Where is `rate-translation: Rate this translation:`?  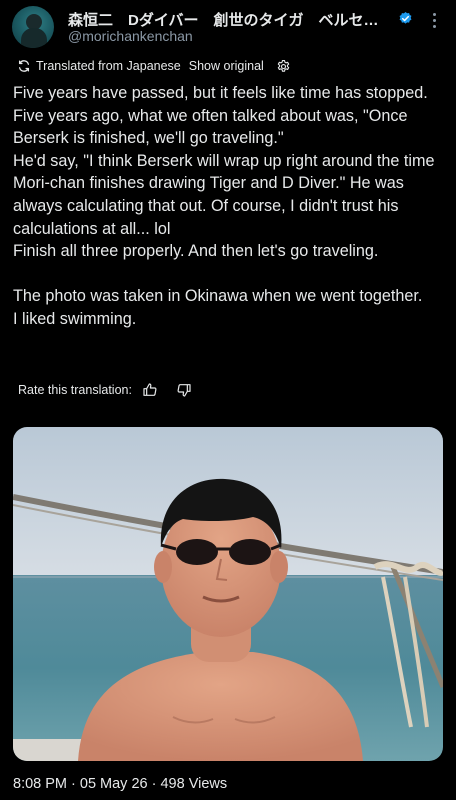 rate-translation: Rate this translation: is located at coordinates (105, 390).